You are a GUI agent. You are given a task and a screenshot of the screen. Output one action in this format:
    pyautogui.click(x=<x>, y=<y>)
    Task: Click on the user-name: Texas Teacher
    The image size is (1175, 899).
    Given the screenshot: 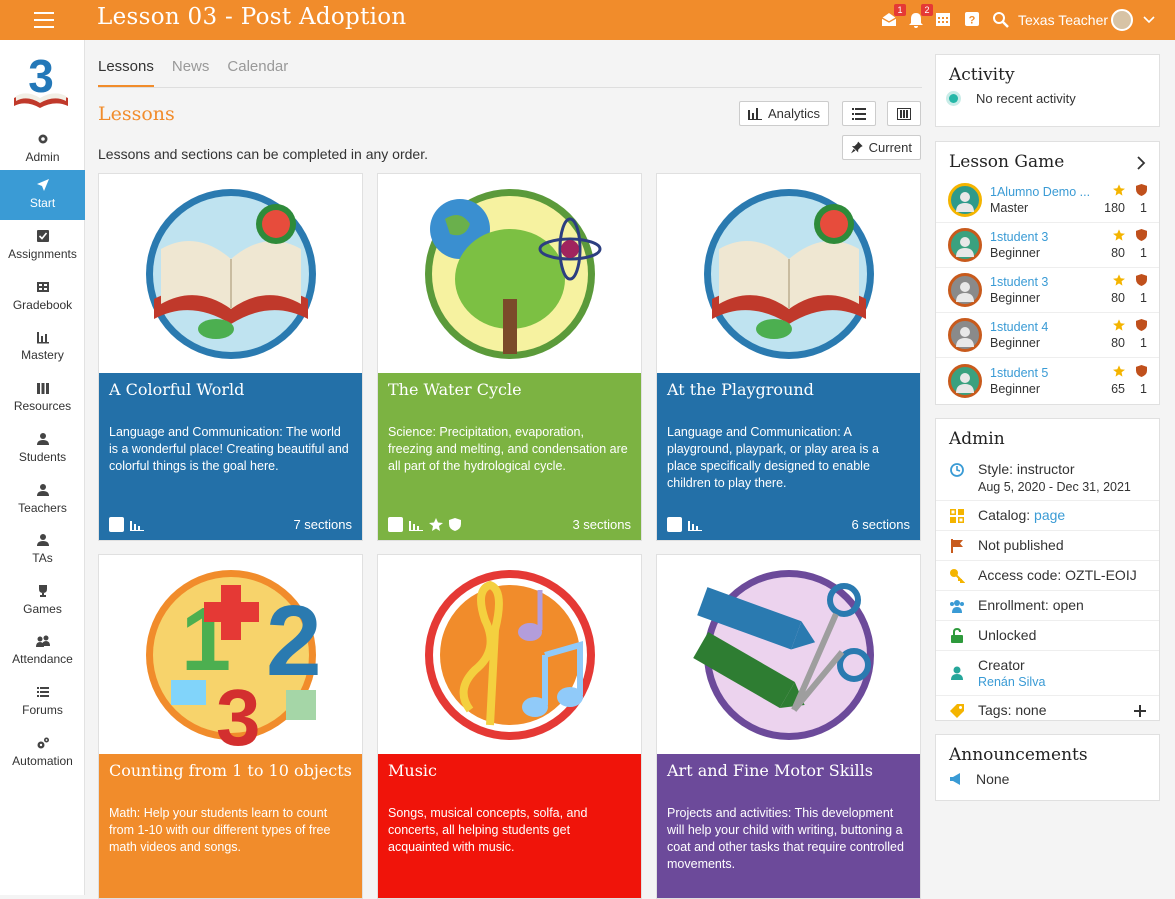 What is the action you would take?
    pyautogui.click(x=1063, y=20)
    